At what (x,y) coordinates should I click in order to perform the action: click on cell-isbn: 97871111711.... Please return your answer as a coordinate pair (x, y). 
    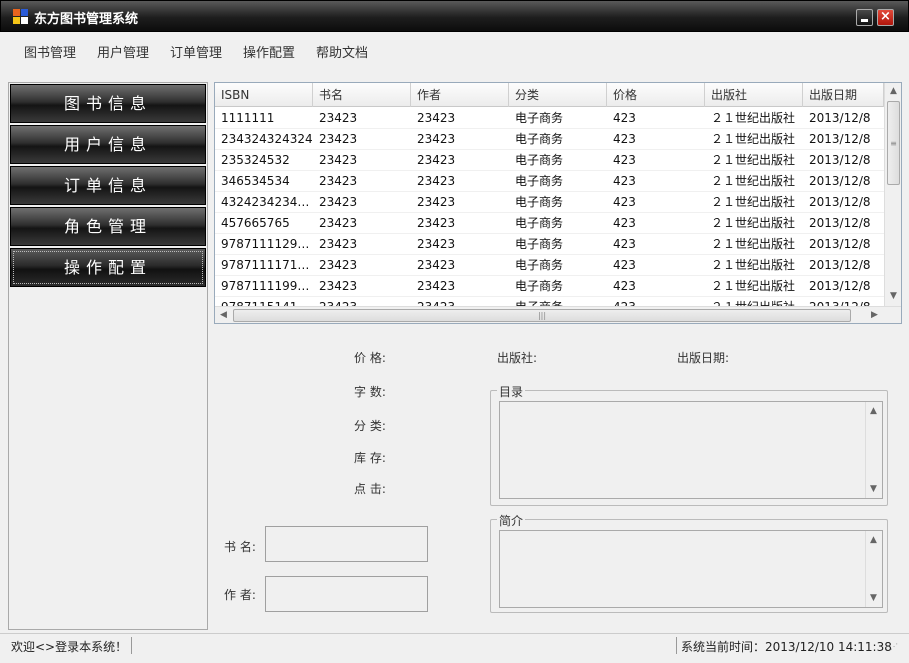
    Looking at the image, I should click on (264, 265).